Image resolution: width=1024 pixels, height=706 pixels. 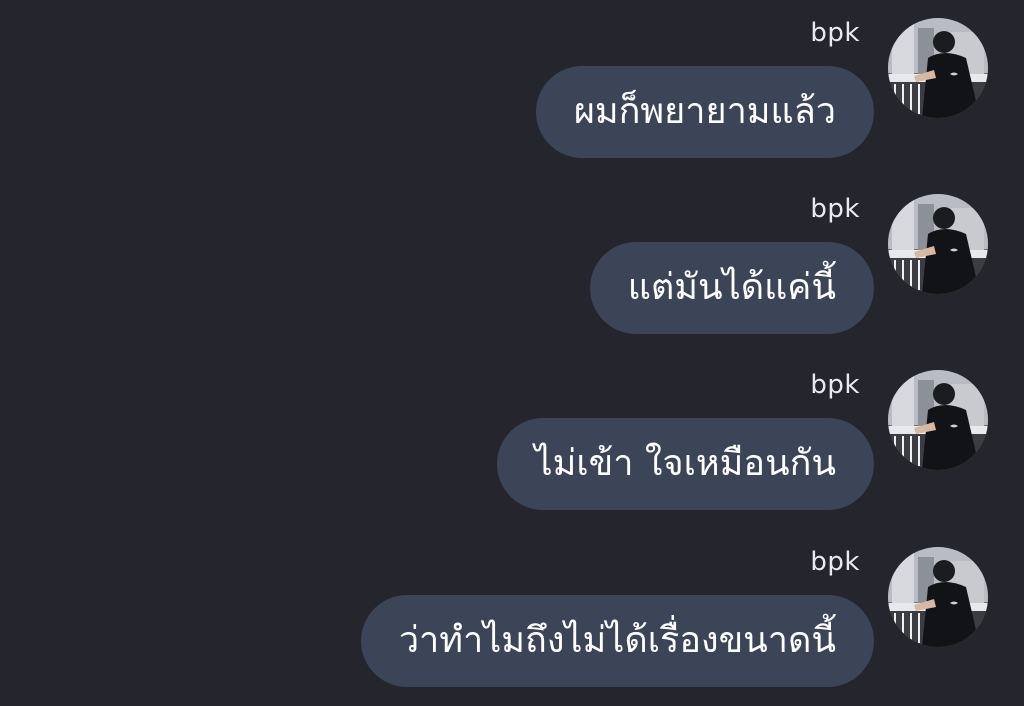 What do you see at coordinates (731, 288) in the screenshot?
I see `message-bubble: แต่มันได้แค่นี้` at bounding box center [731, 288].